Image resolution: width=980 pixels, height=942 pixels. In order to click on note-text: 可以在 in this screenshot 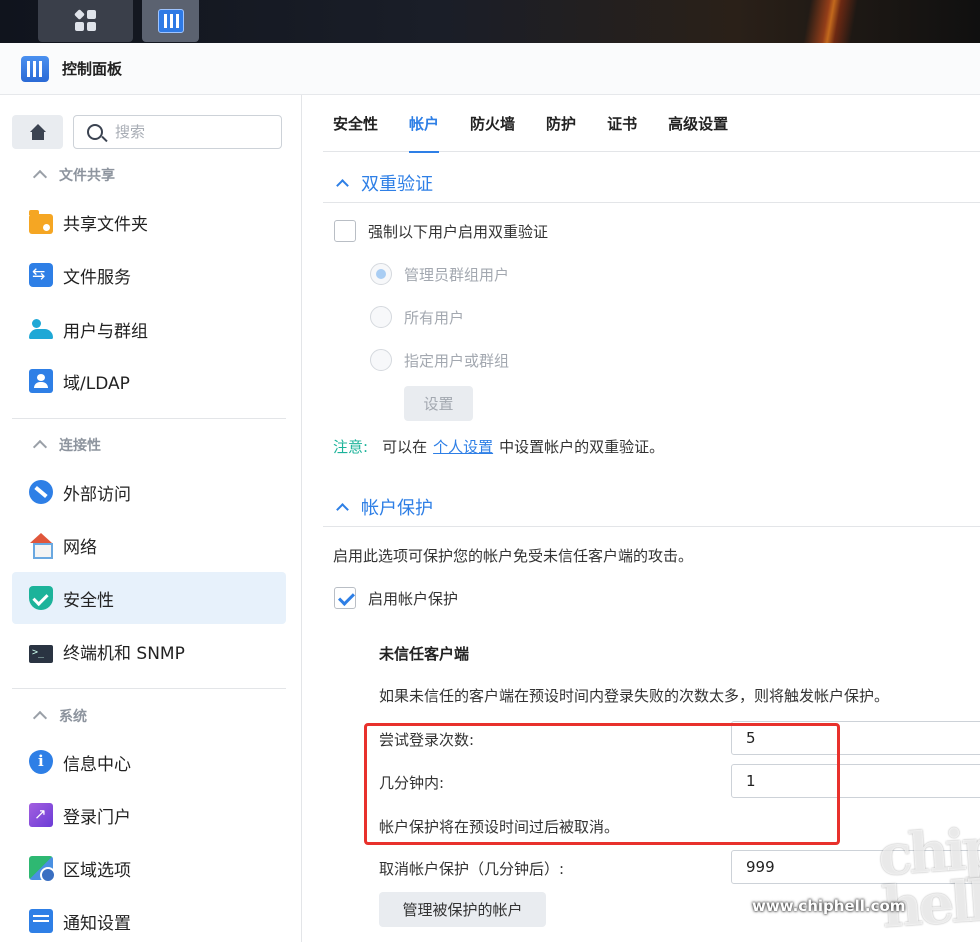, I will do `click(405, 447)`.